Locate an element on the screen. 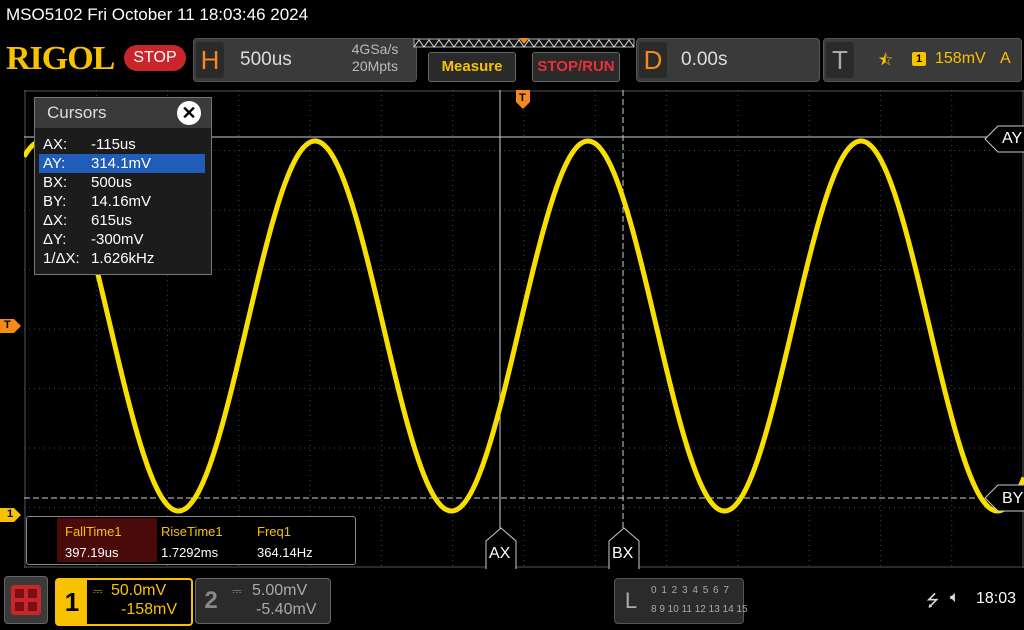  brand-logo: RIGOL is located at coordinates (60, 58).